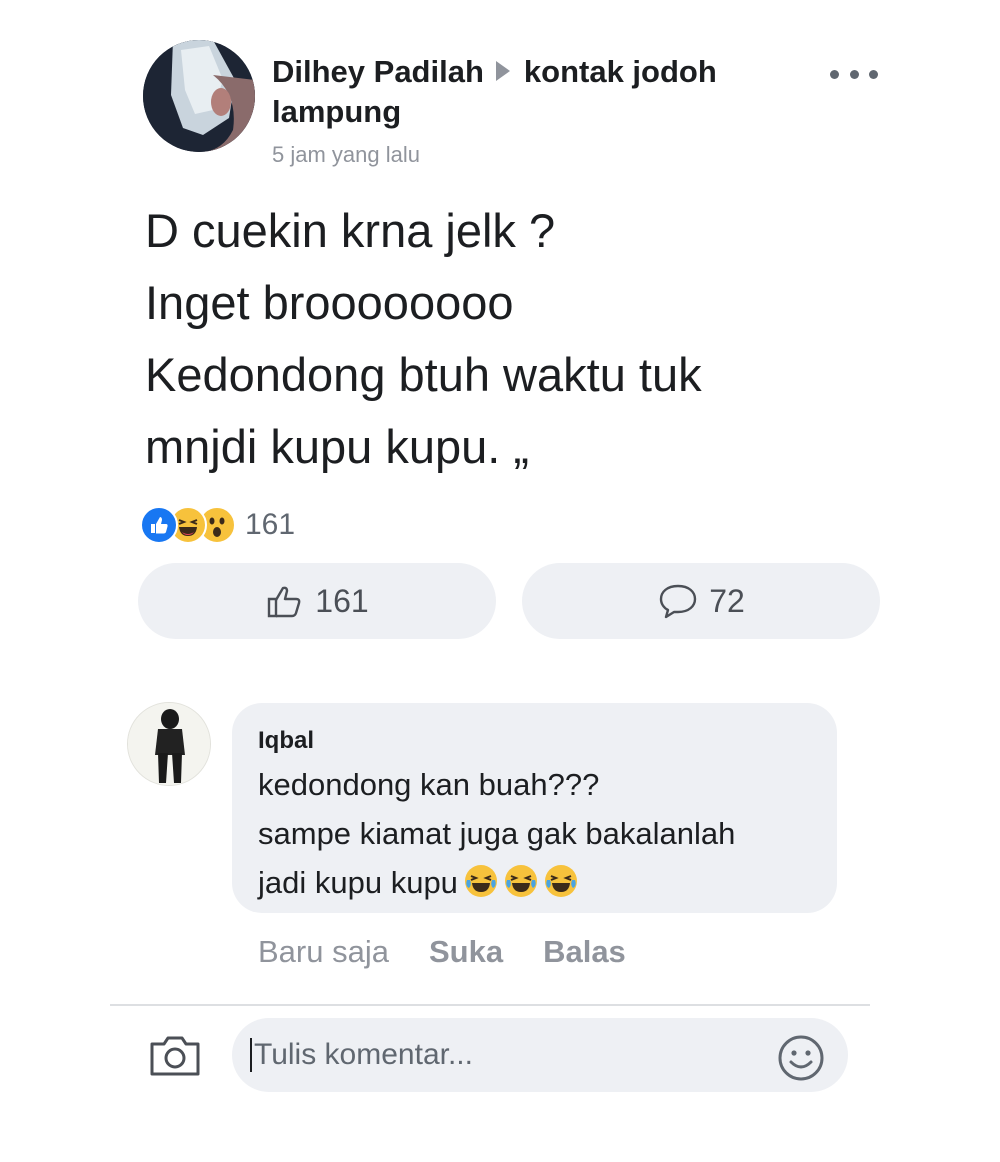 Image resolution: width=1000 pixels, height=1162 pixels. Describe the element at coordinates (429, 784) in the screenshot. I see `comment-text-line: kedondong kan buah???` at that location.